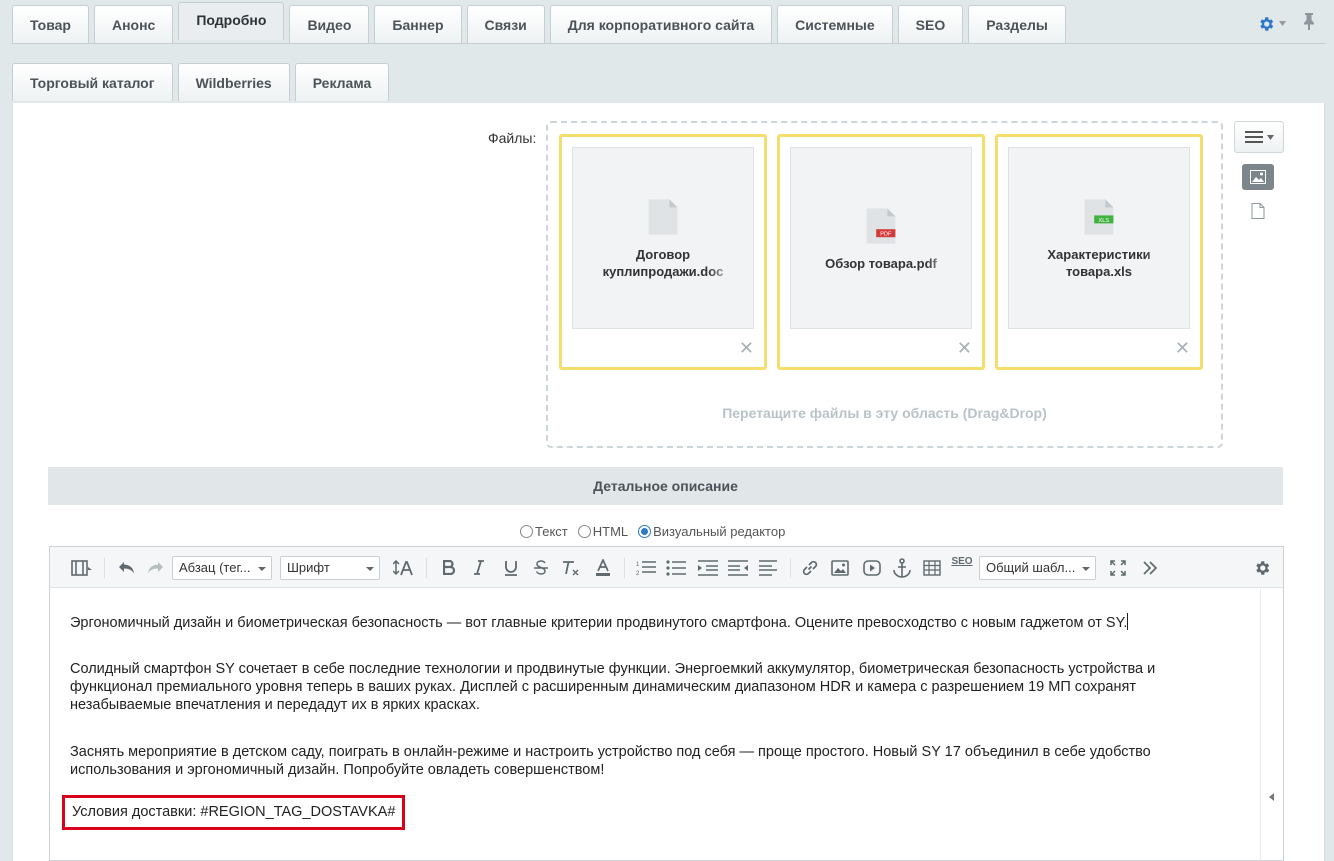 This screenshot has width=1334, height=861. I want to click on doc-file-icon, so click(663, 217).